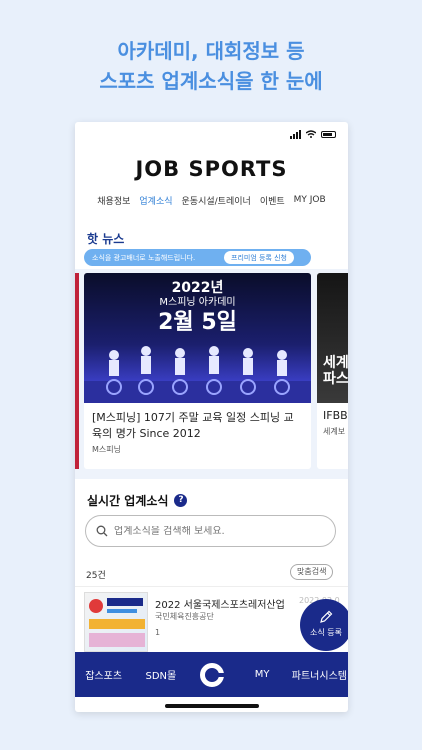  I want to click on list-item-views: 1, so click(158, 632).